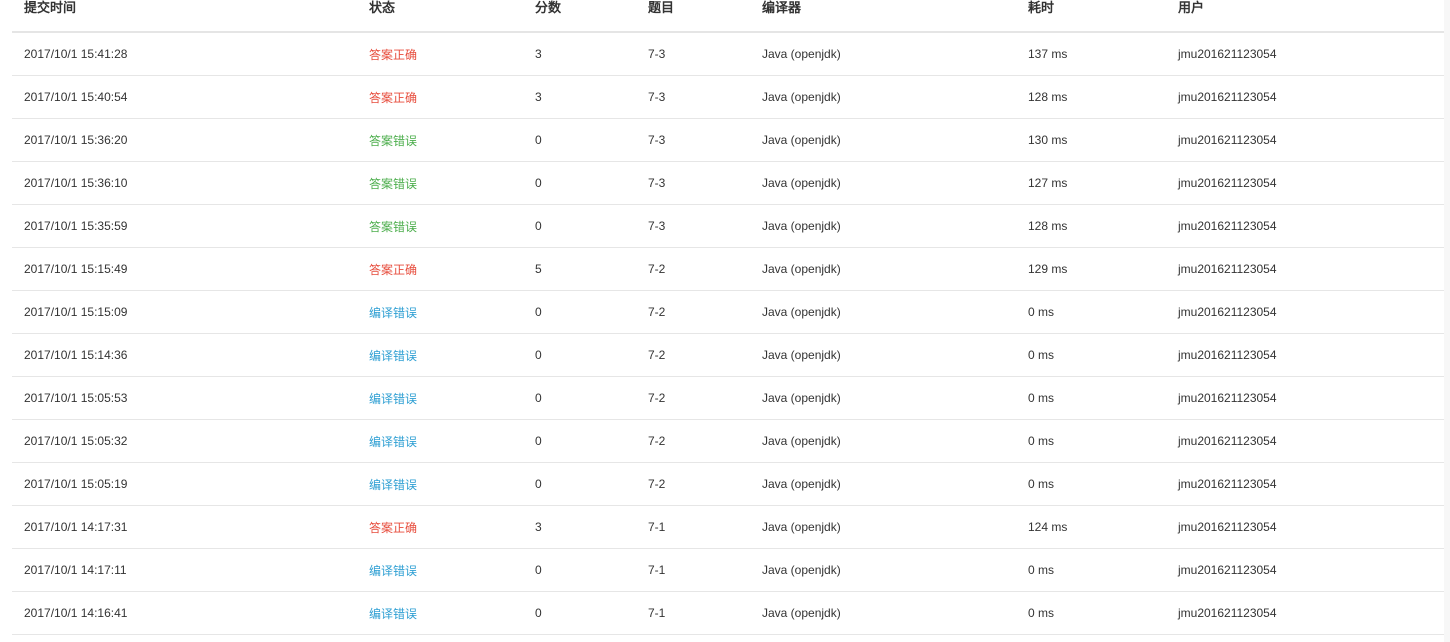  What do you see at coordinates (1091, 183) in the screenshot?
I see `elapsed-cell: 127 ms` at bounding box center [1091, 183].